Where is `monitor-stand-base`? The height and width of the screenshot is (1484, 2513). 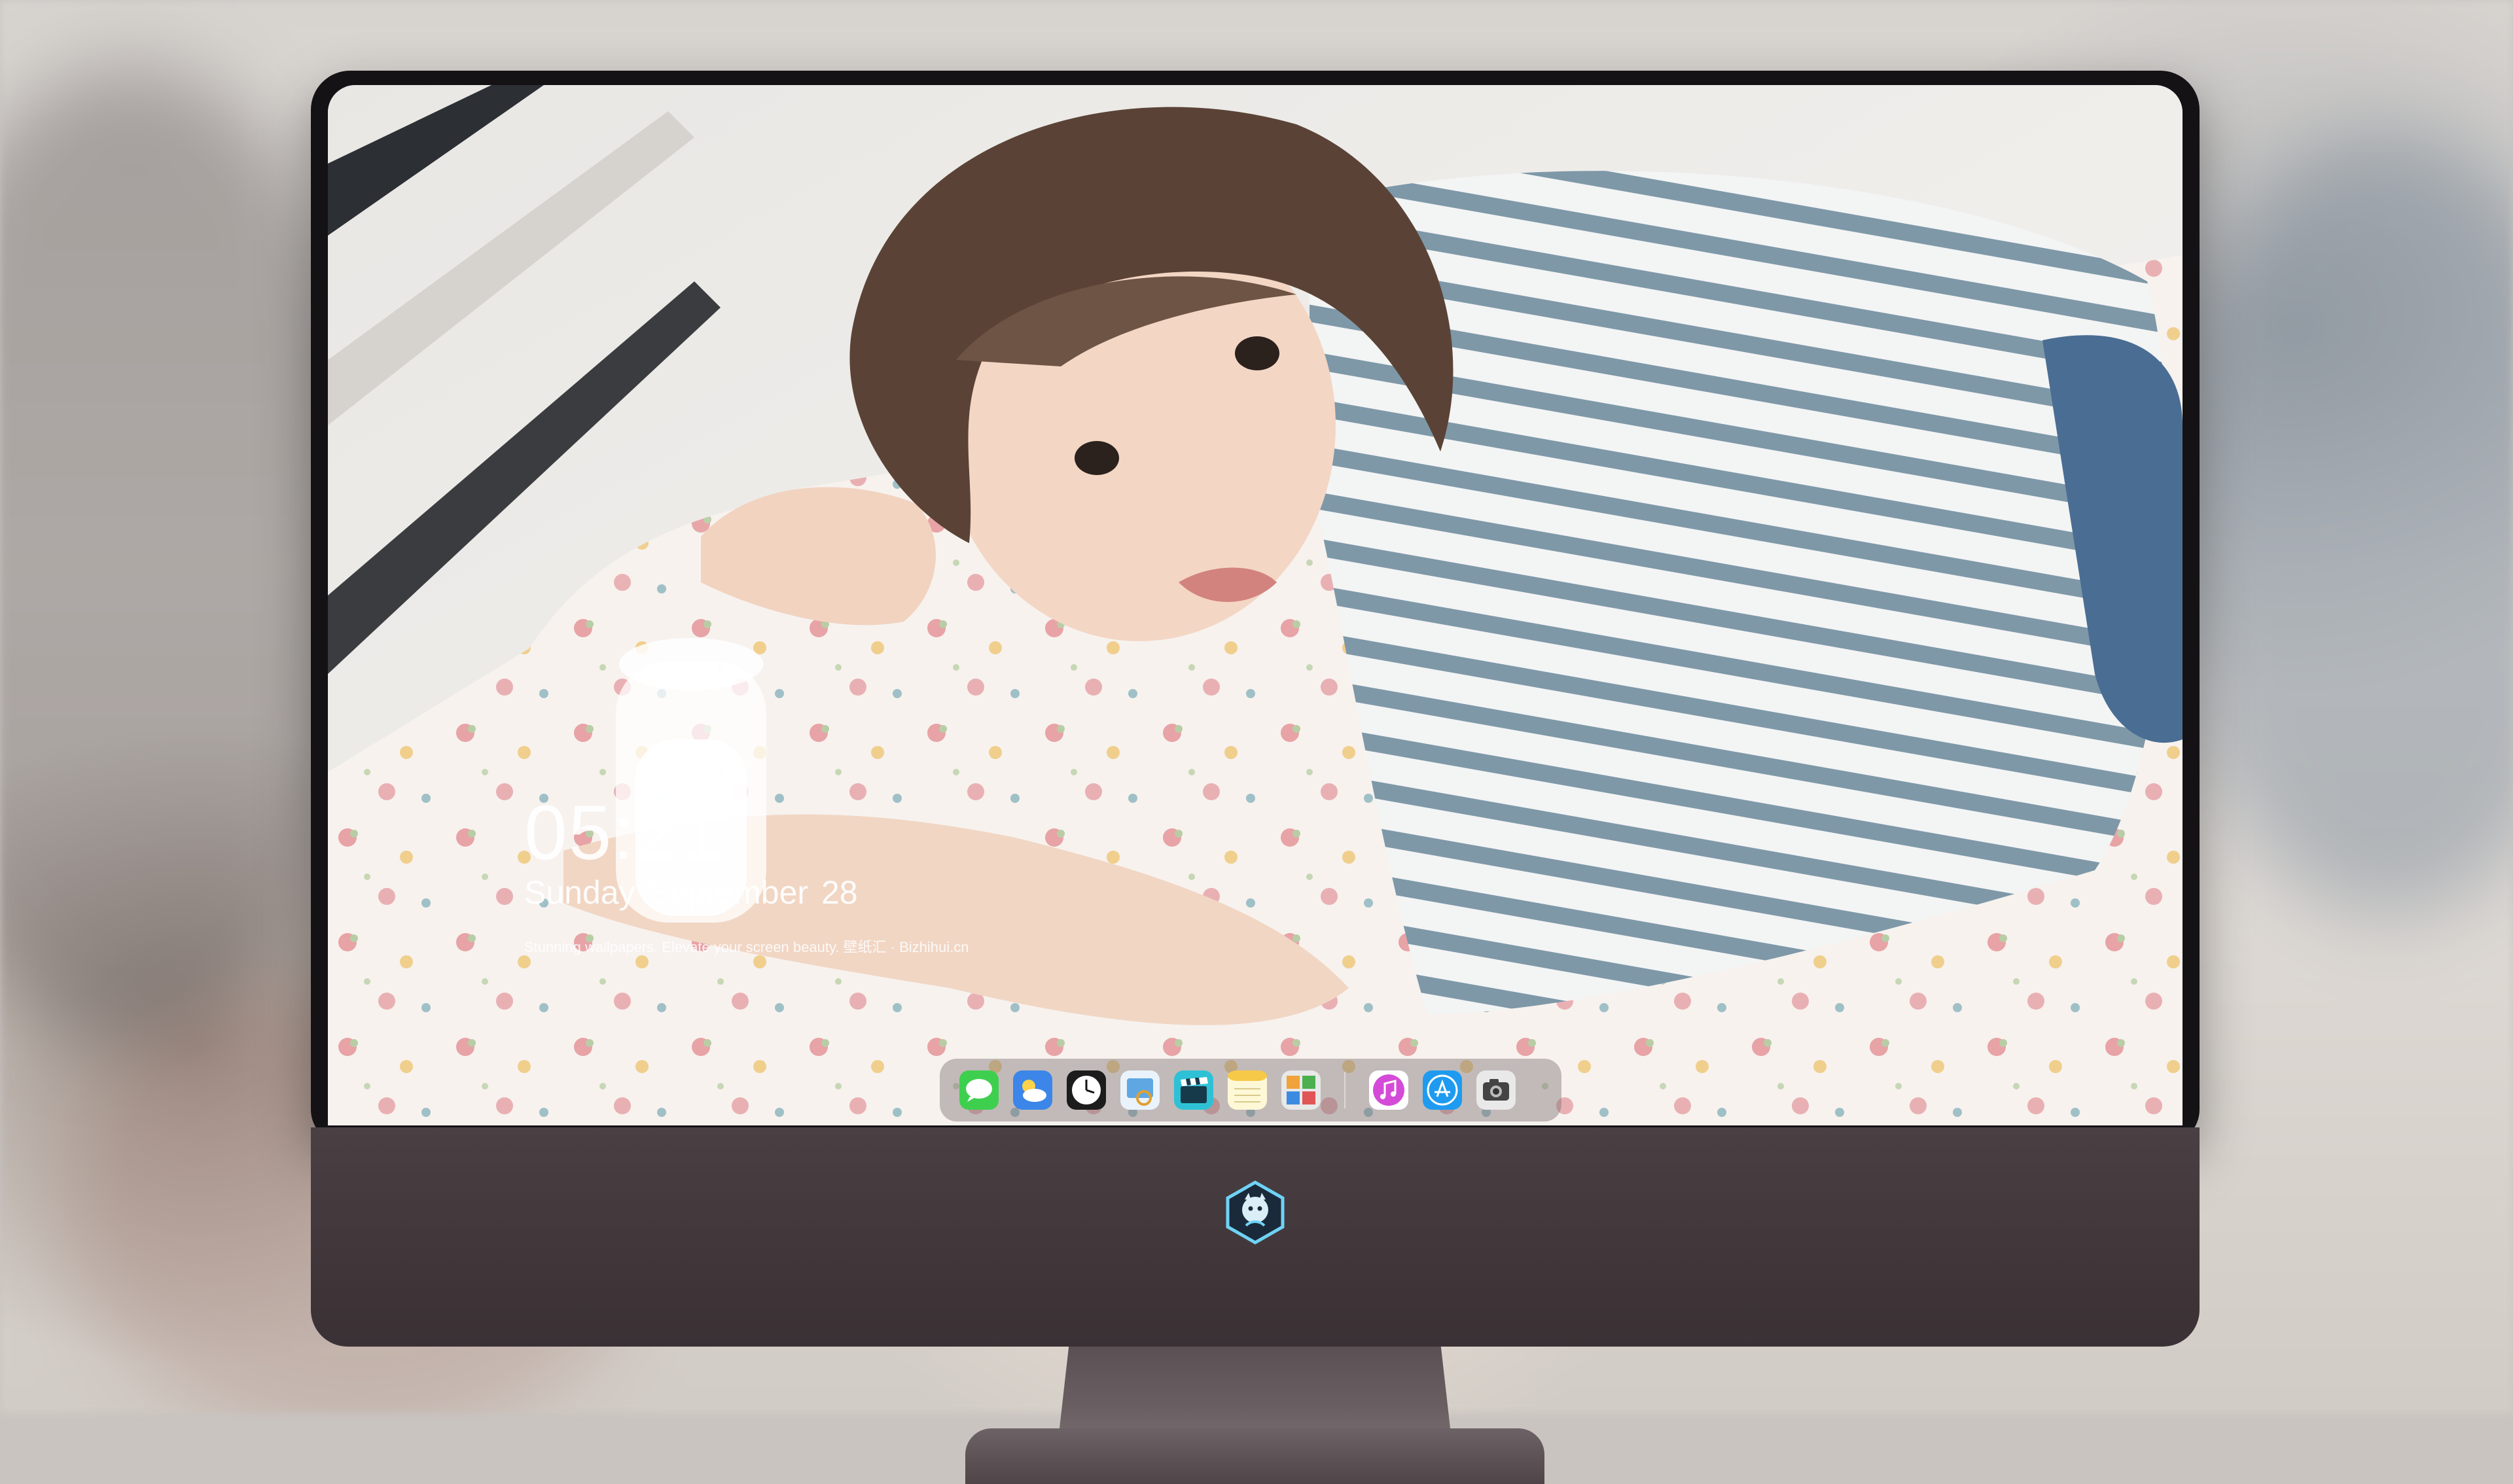
monitor-stand-base is located at coordinates (1254, 1456).